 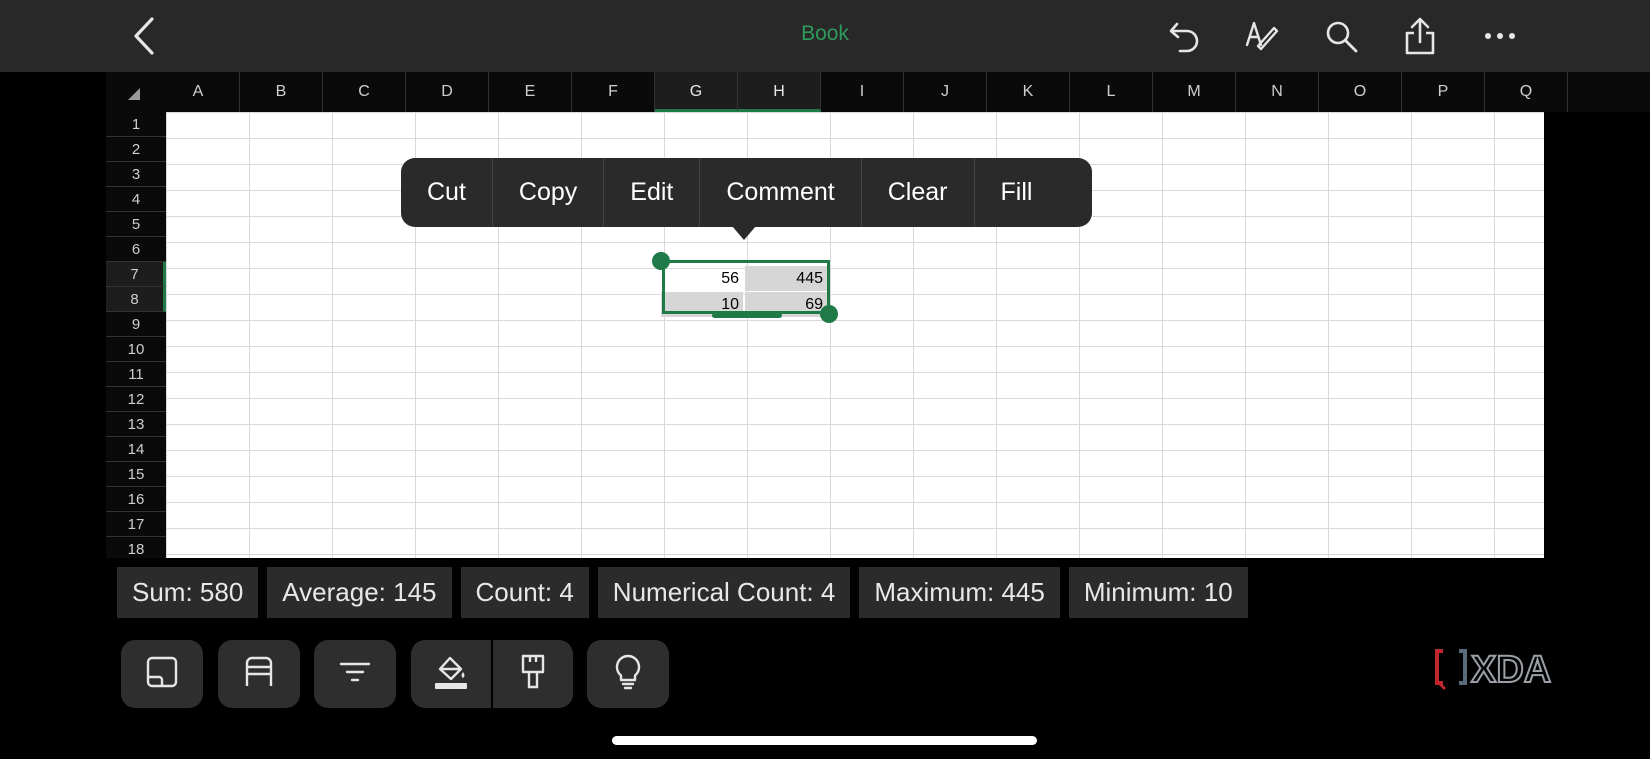 What do you see at coordinates (359, 592) in the screenshot?
I see `average-stat: Average: 145` at bounding box center [359, 592].